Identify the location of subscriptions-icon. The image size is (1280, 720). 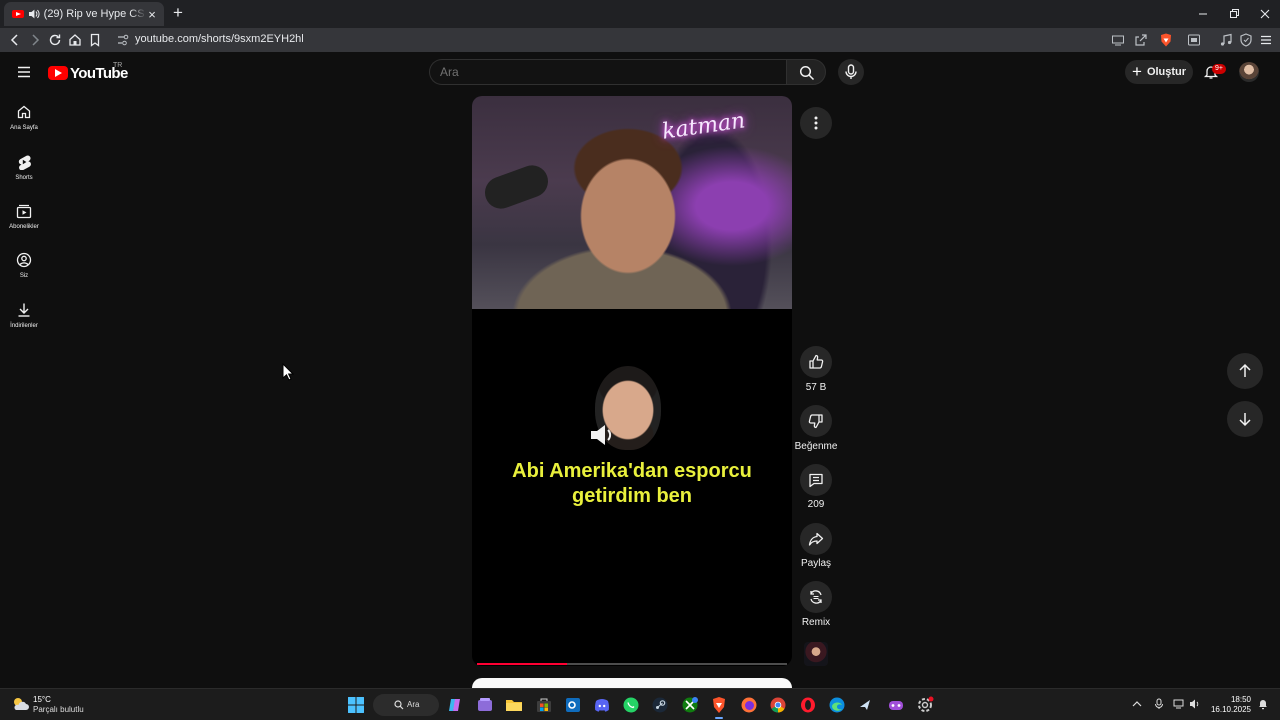
(24, 211).